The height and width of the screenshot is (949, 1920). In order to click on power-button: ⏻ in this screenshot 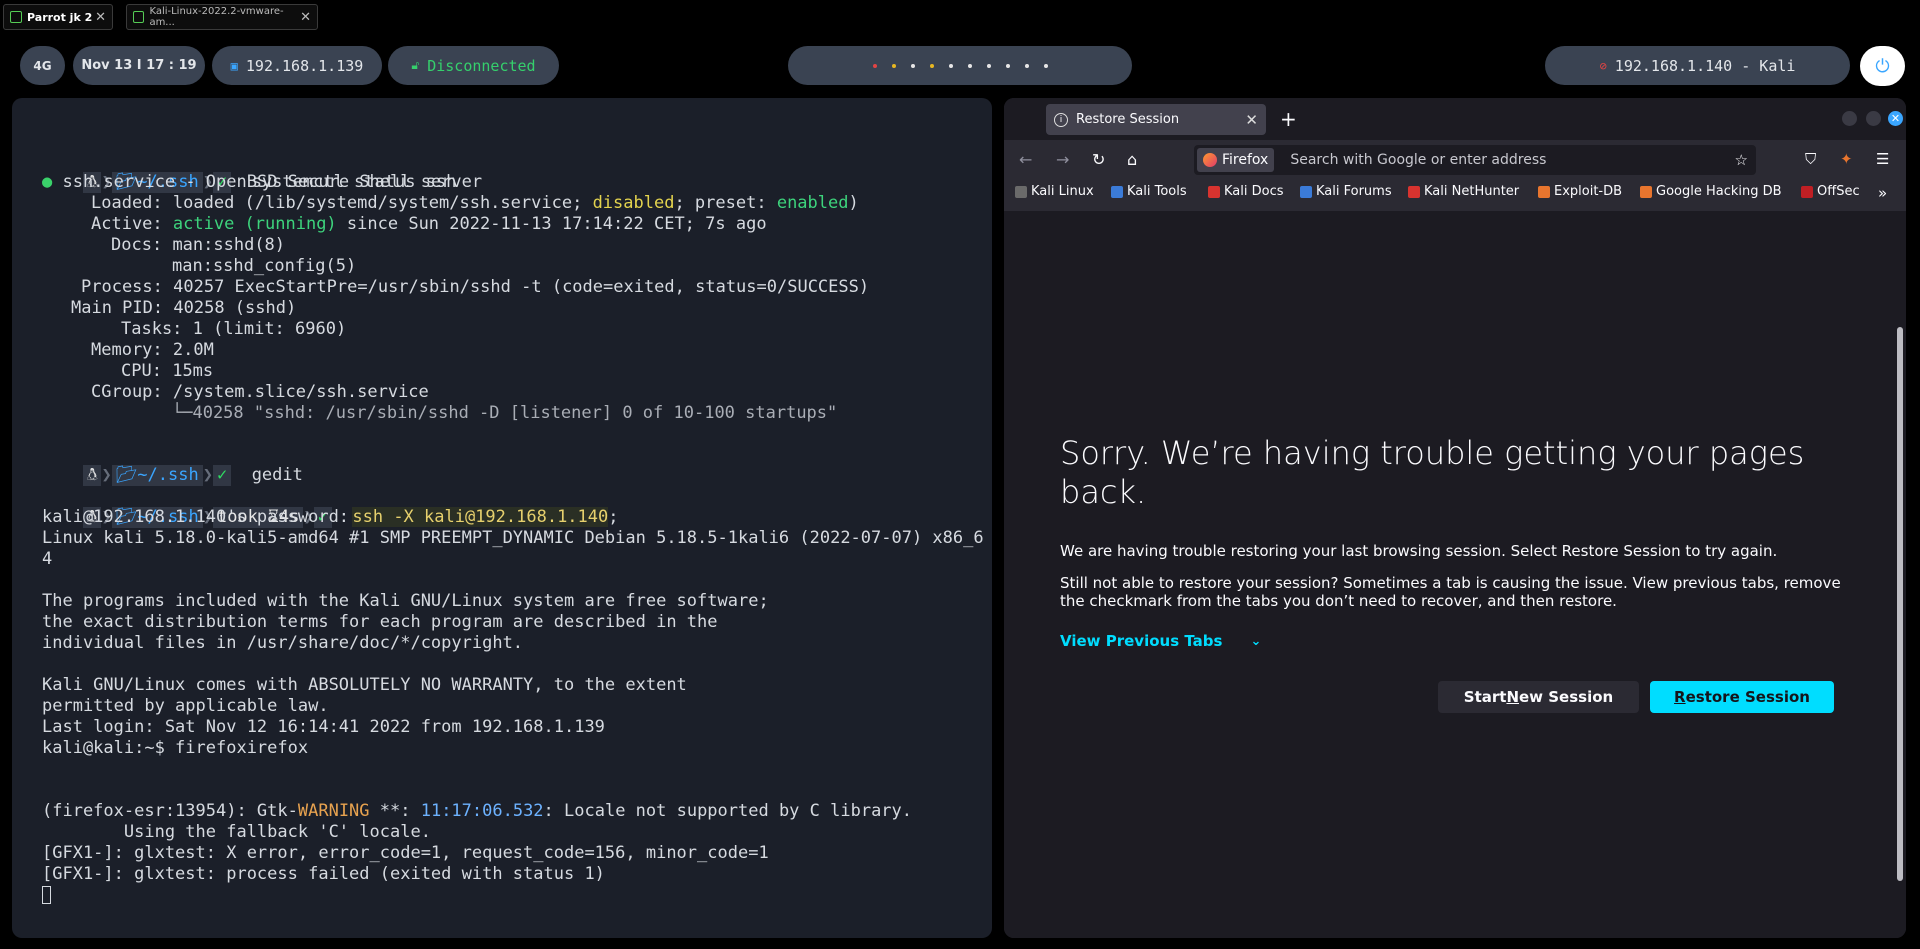, I will do `click(1882, 66)`.